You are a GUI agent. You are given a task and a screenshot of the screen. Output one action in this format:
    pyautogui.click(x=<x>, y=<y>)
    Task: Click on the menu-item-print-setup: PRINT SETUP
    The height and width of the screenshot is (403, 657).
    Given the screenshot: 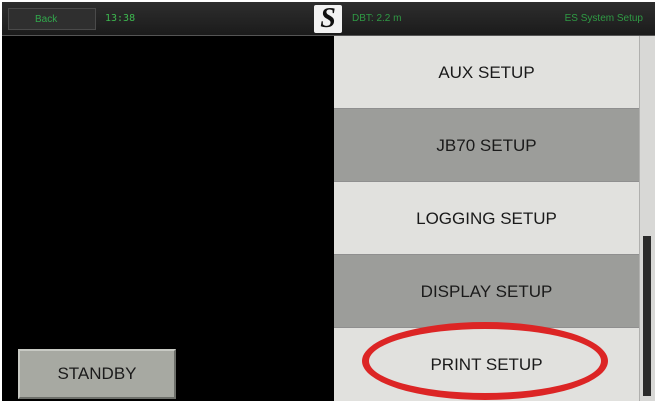 What is the action you would take?
    pyautogui.click(x=486, y=364)
    